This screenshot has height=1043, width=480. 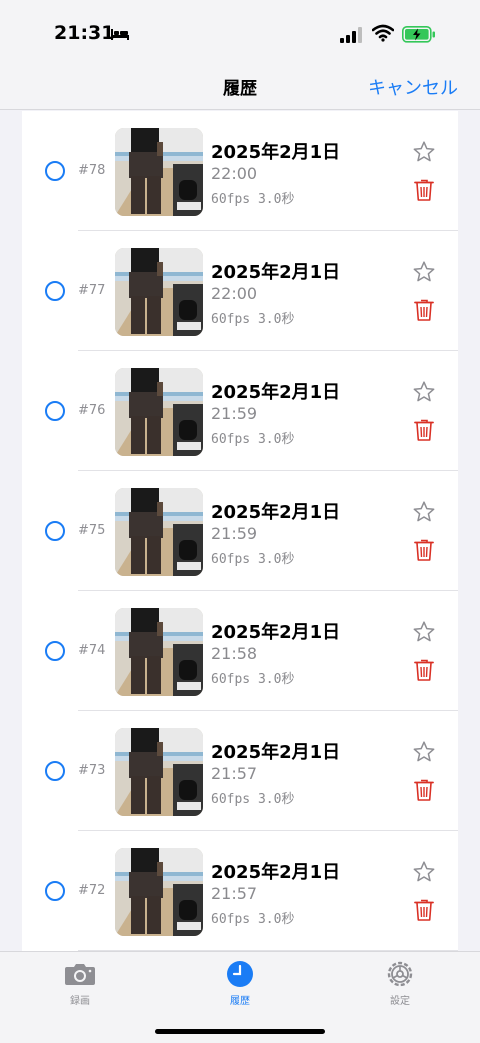 What do you see at coordinates (240, 86) in the screenshot?
I see `navigation-bar: 履歴 キャンセル` at bounding box center [240, 86].